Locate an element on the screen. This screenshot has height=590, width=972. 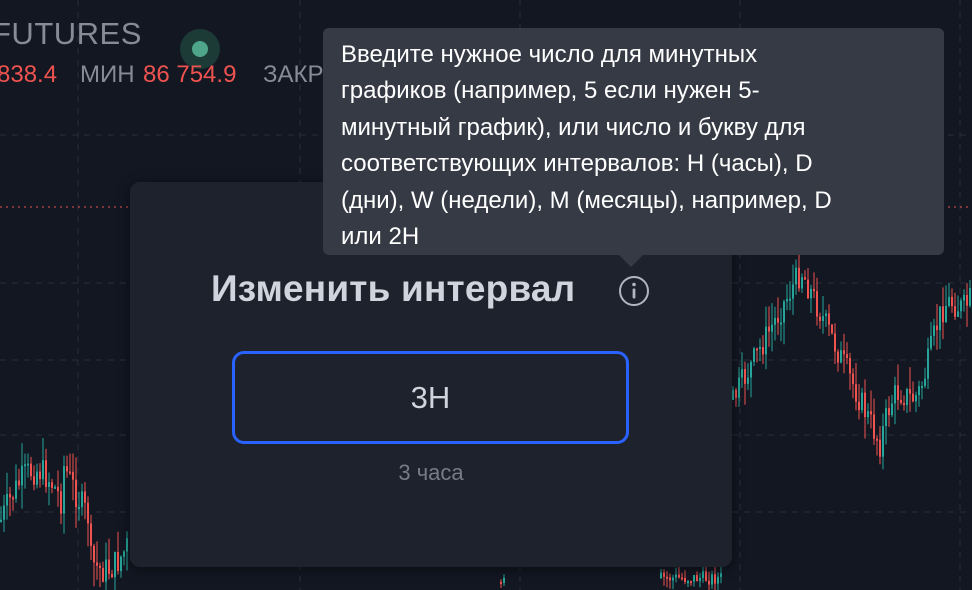
high-value: 838.4 is located at coordinates (29, 74).